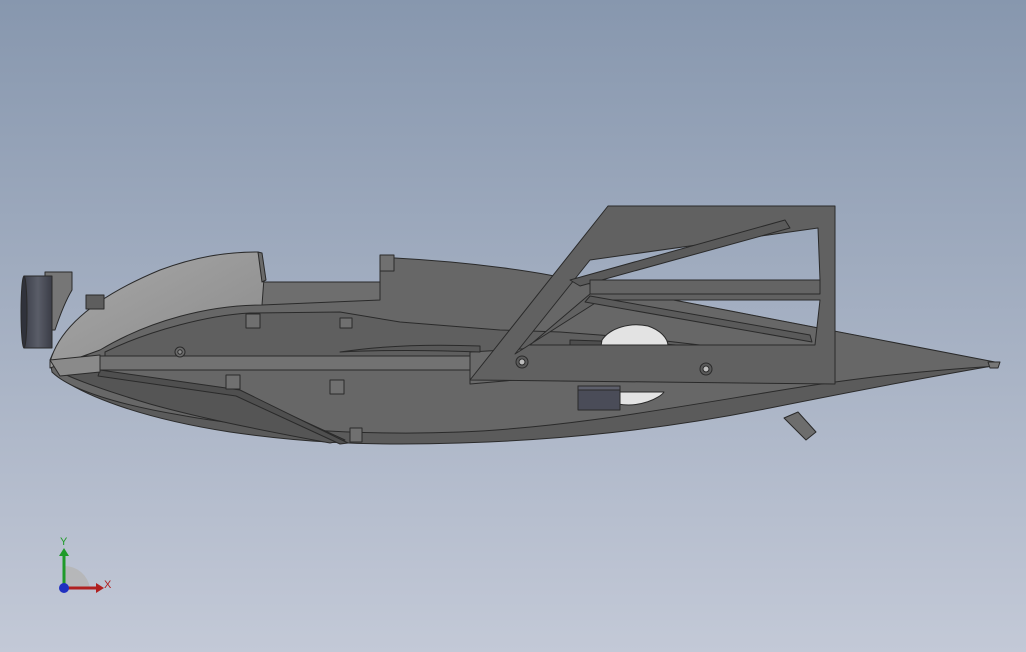  What do you see at coordinates (599, 388) in the screenshot?
I see `servo-block-top` at bounding box center [599, 388].